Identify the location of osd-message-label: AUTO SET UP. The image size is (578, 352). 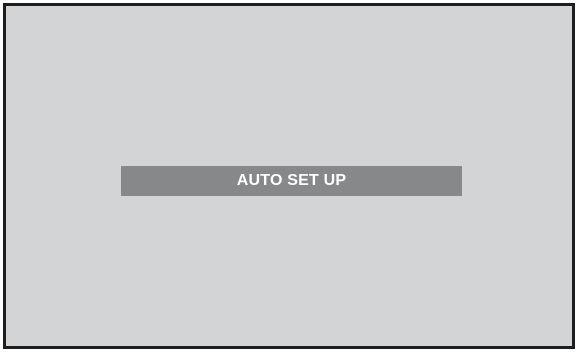
(291, 180).